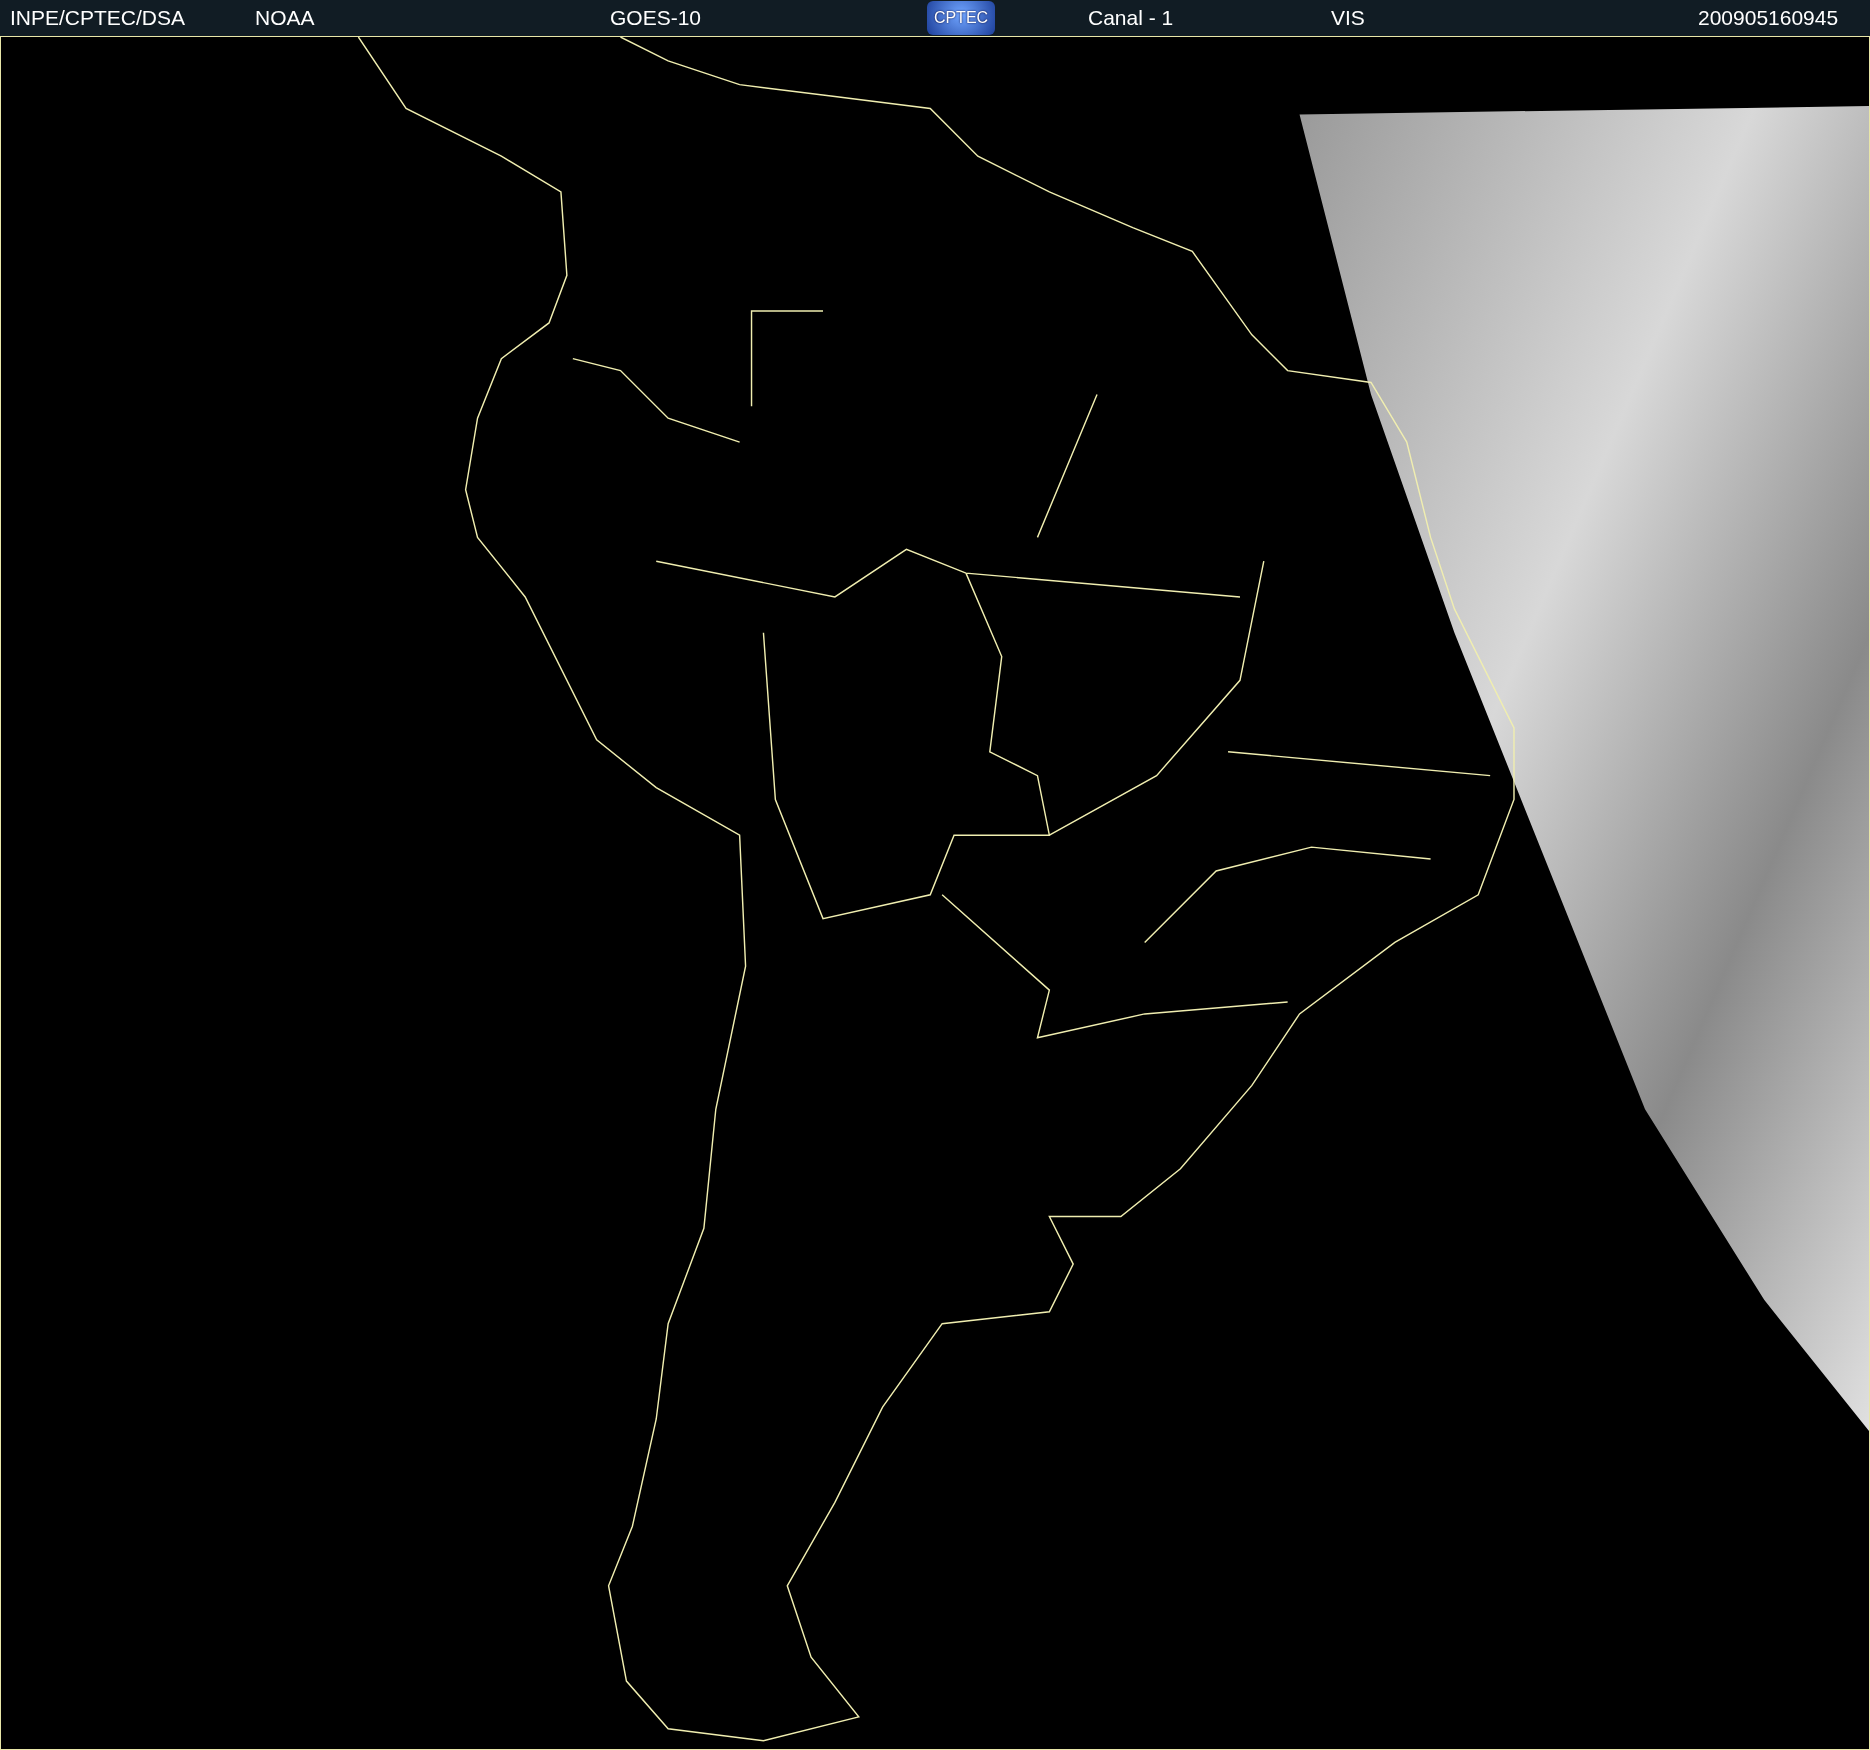  I want to click on header-label: VIS, so click(1348, 18).